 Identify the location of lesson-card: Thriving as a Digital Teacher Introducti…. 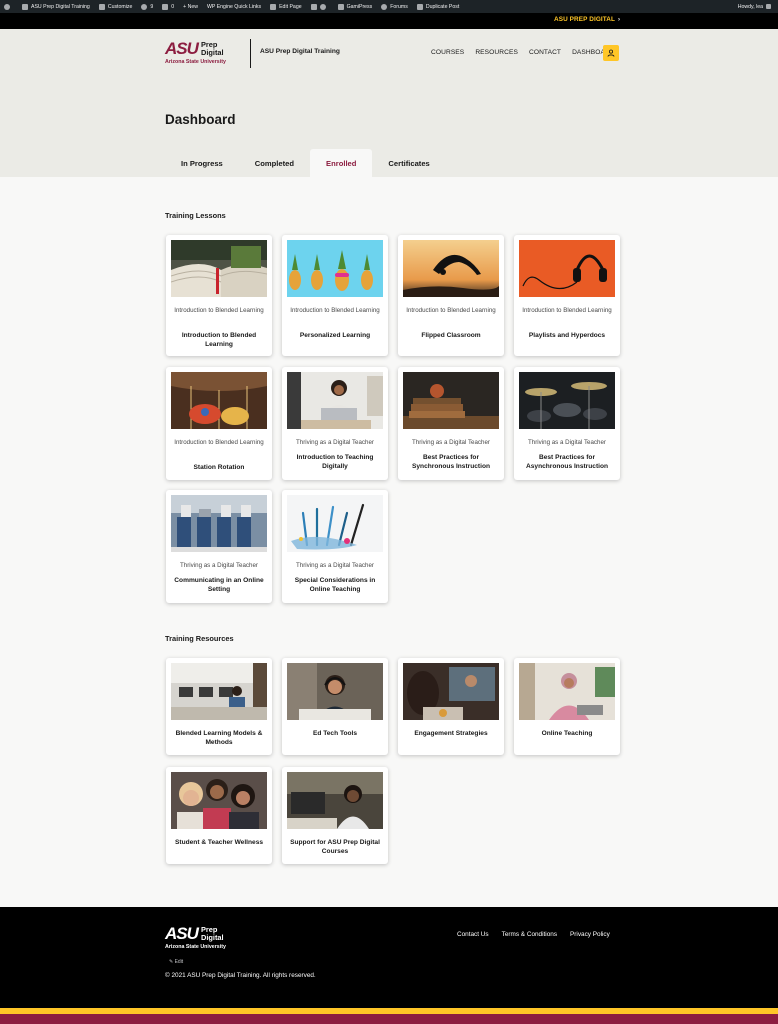
(335, 423).